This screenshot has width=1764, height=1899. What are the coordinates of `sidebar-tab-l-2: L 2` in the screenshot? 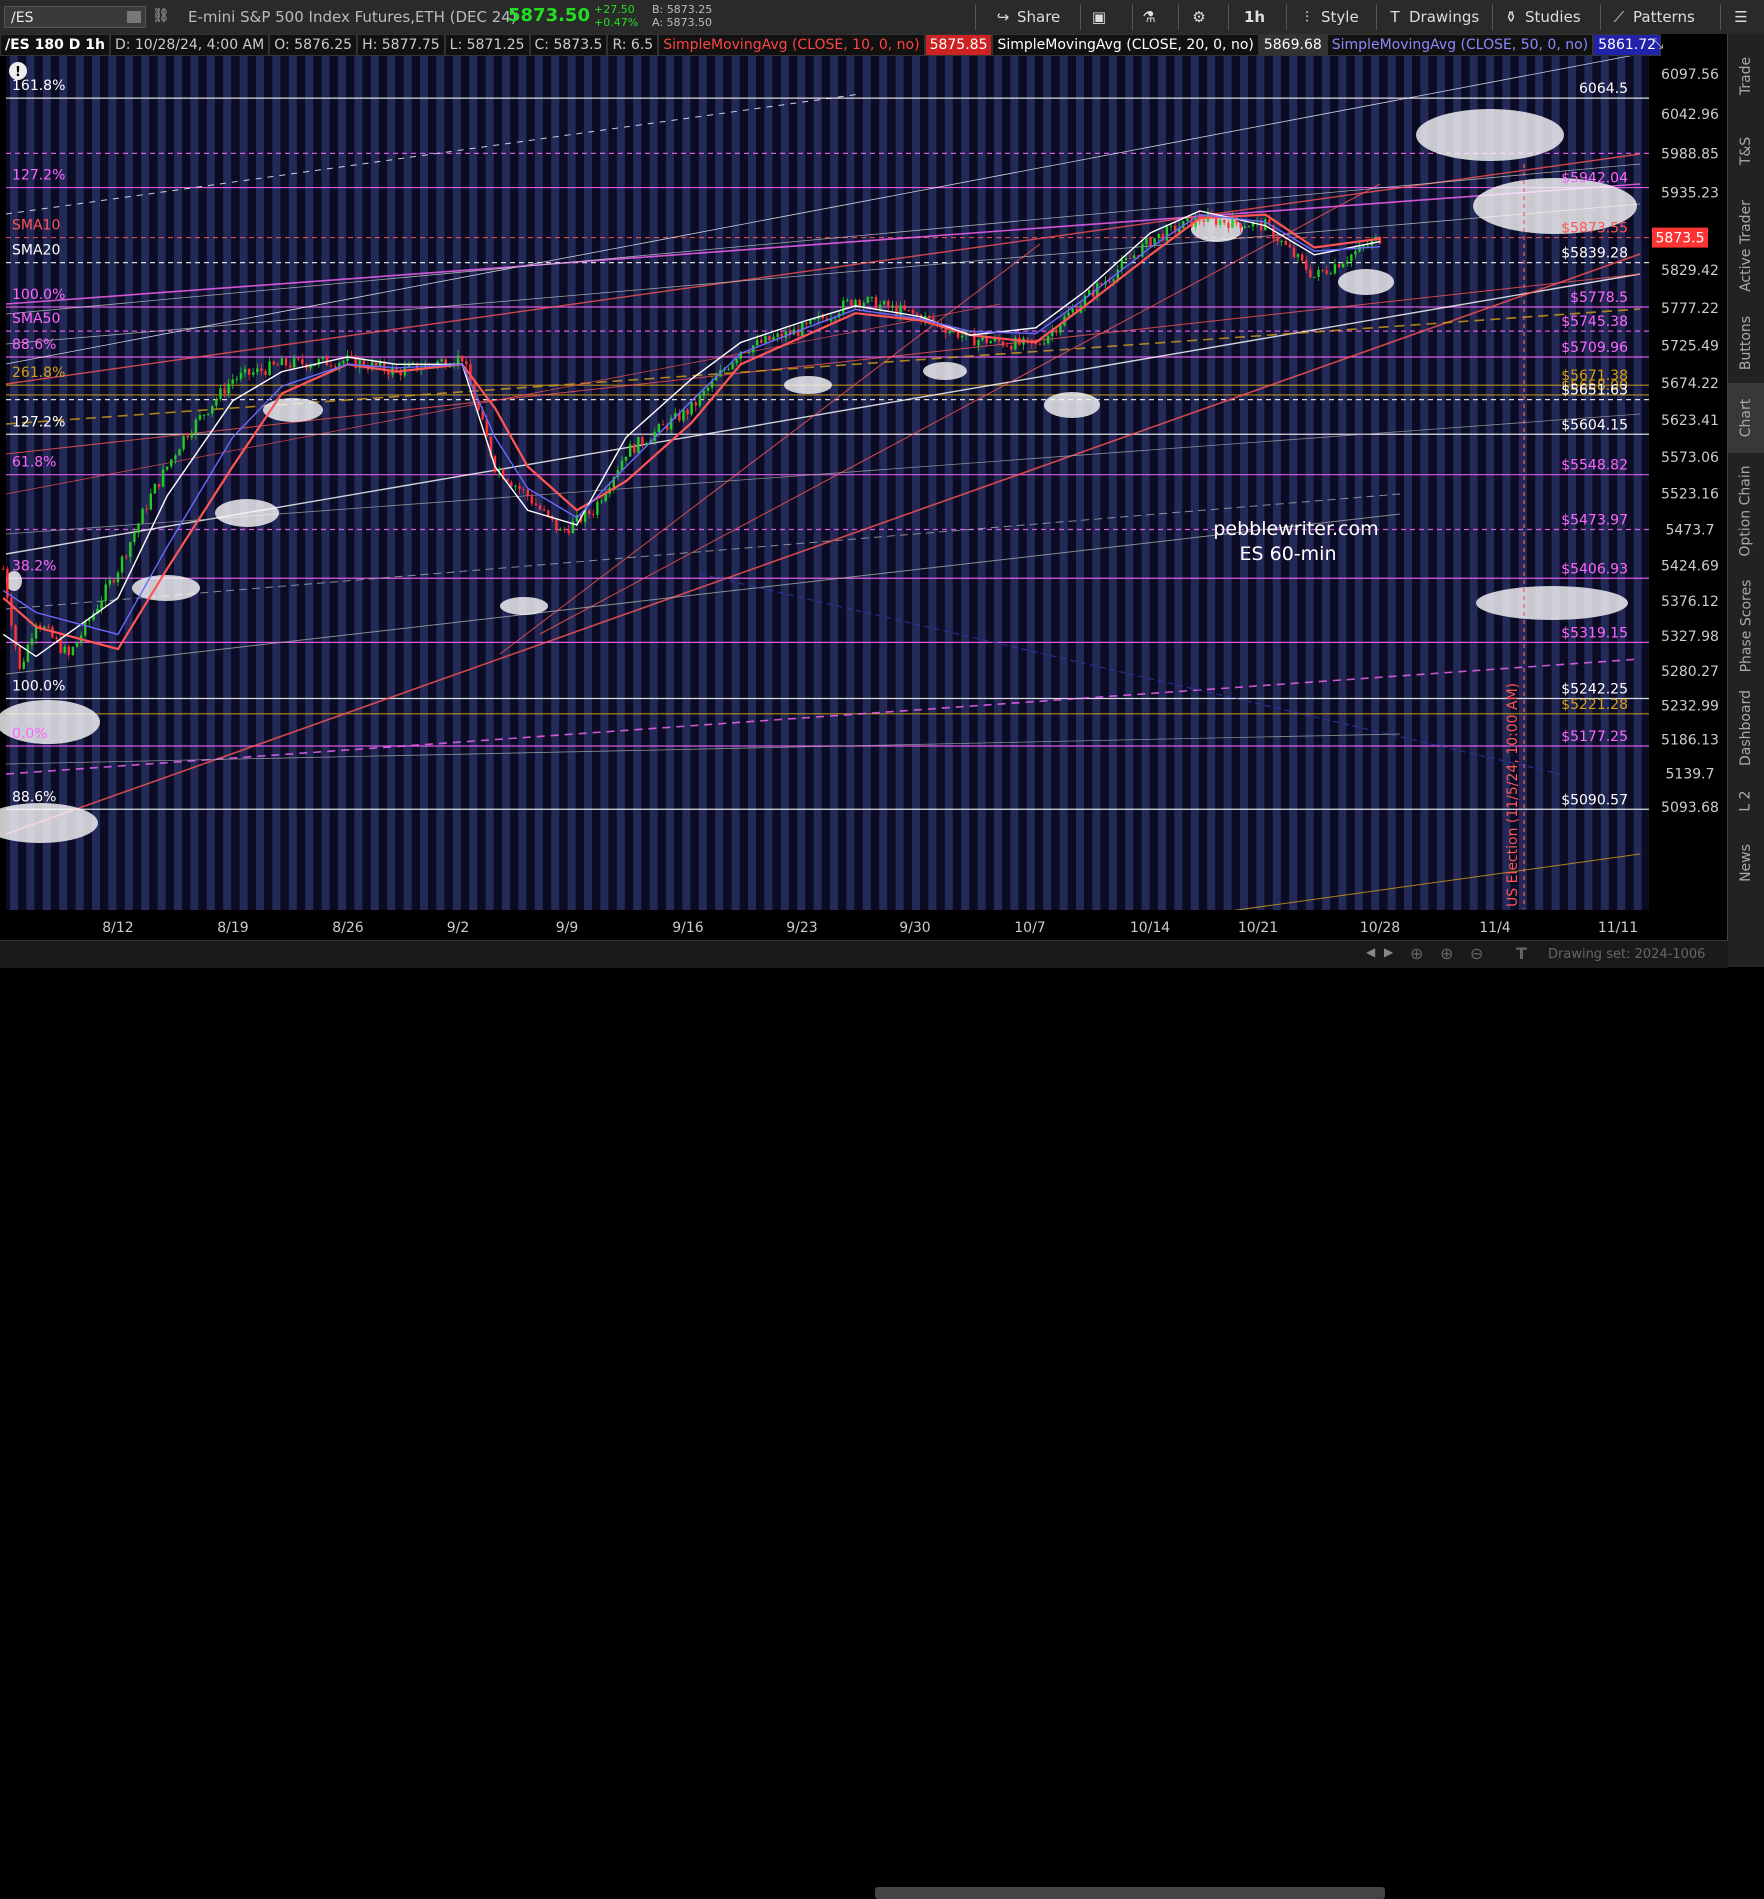 It's located at (1746, 800).